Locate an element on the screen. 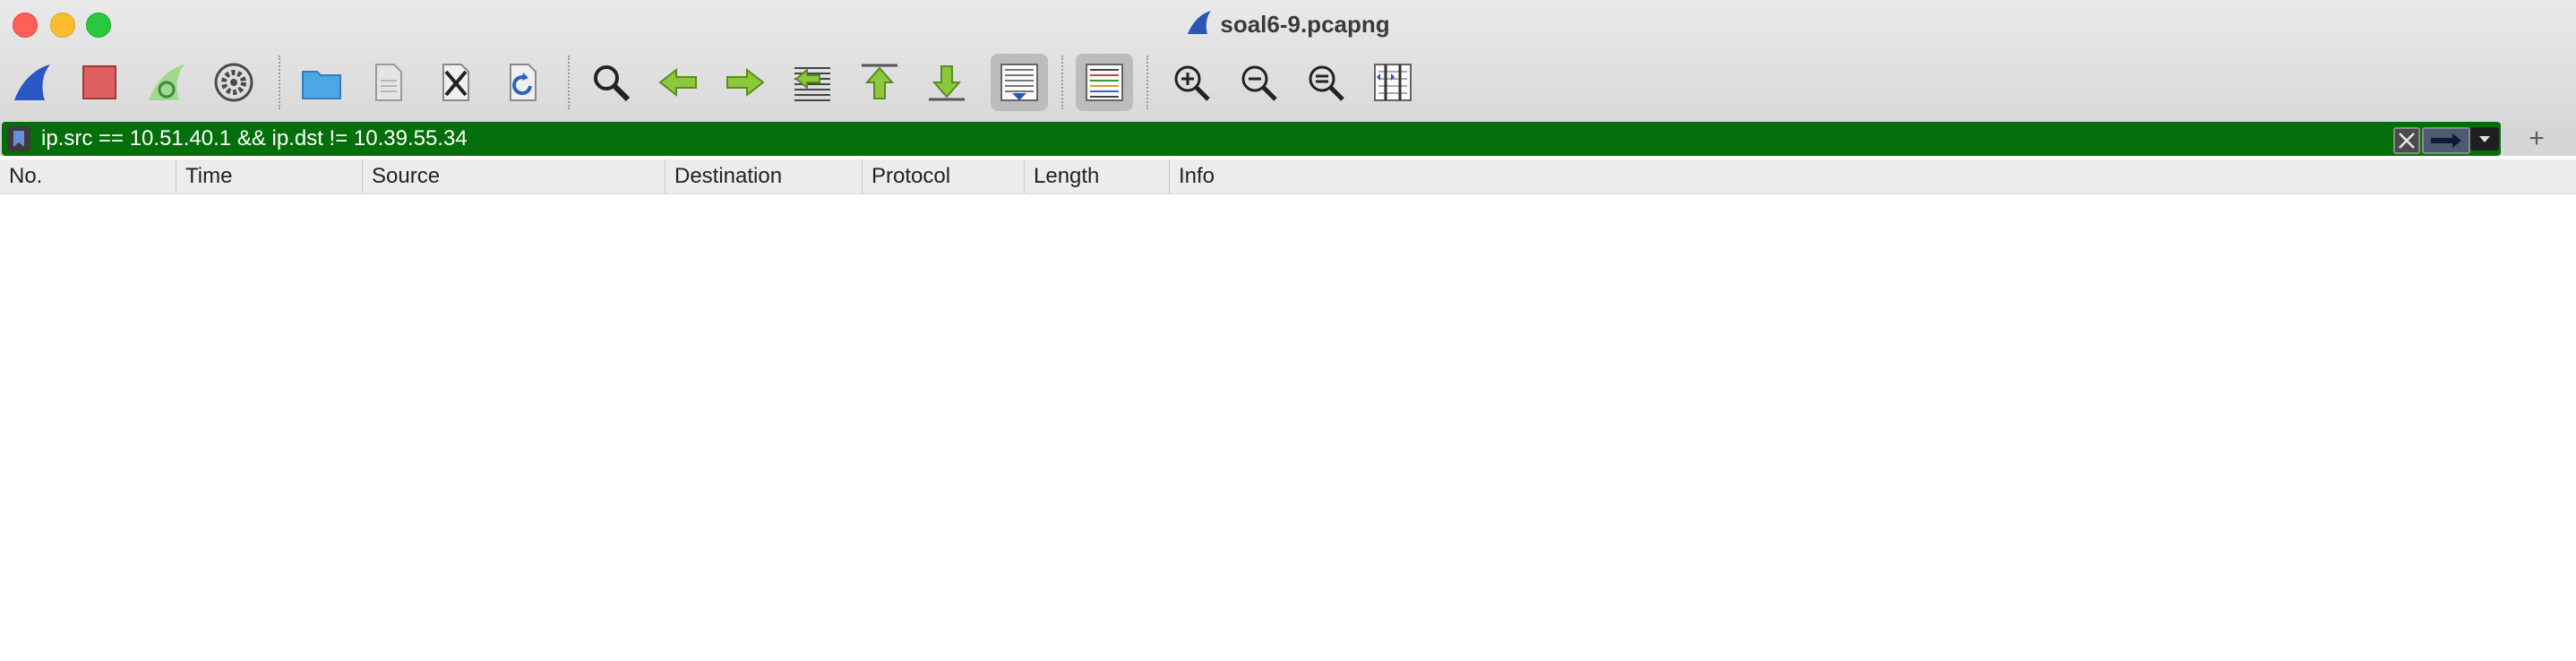 This screenshot has height=661, width=2576. apply-filter-button is located at coordinates (2446, 140).